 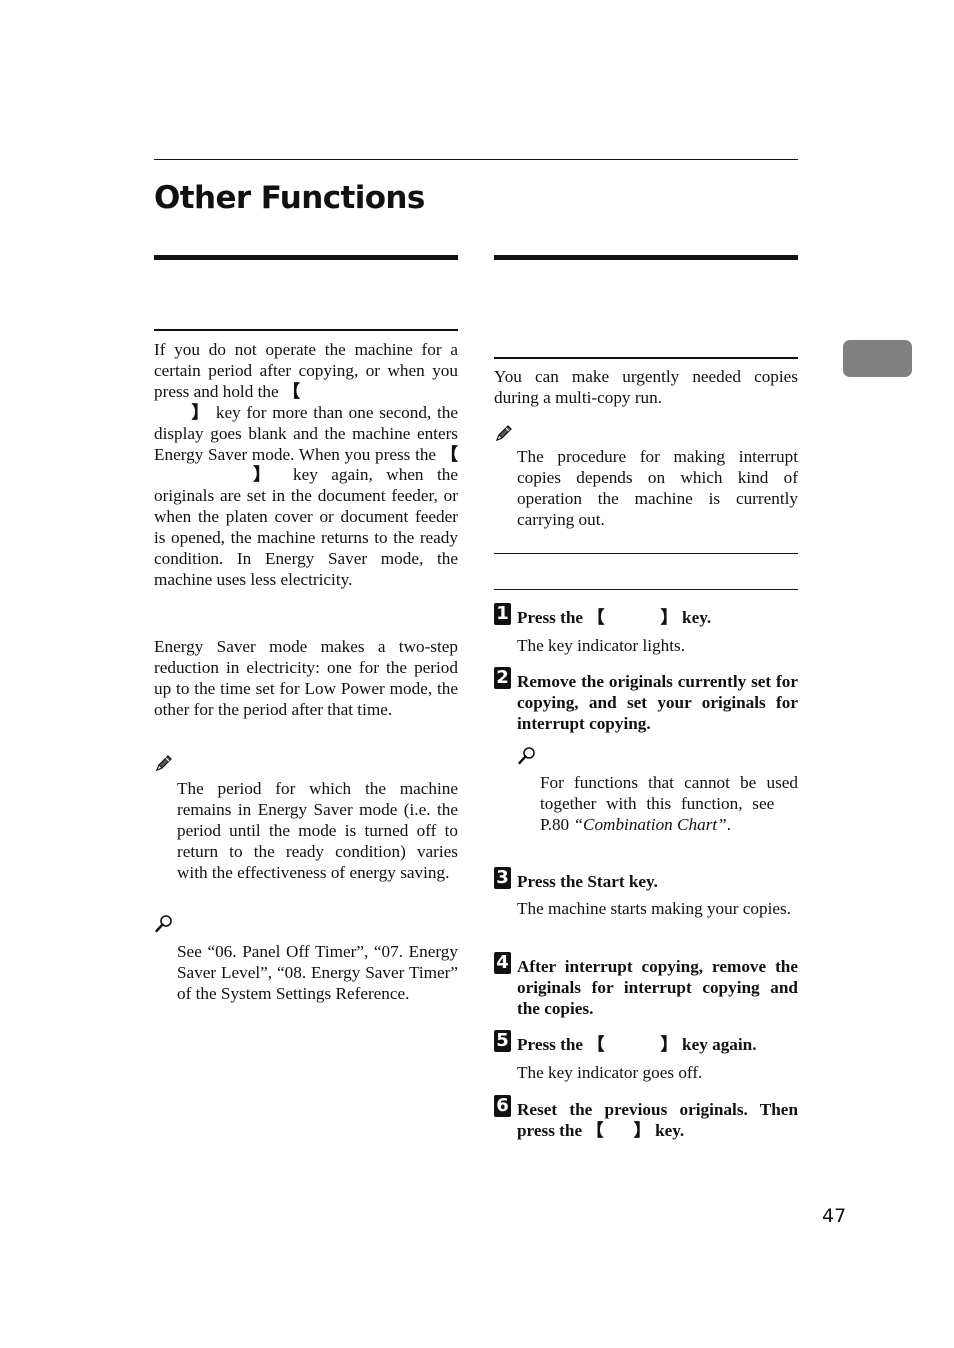 What do you see at coordinates (637, 1044) in the screenshot?
I see `step-title: Press the 【】 key again.` at bounding box center [637, 1044].